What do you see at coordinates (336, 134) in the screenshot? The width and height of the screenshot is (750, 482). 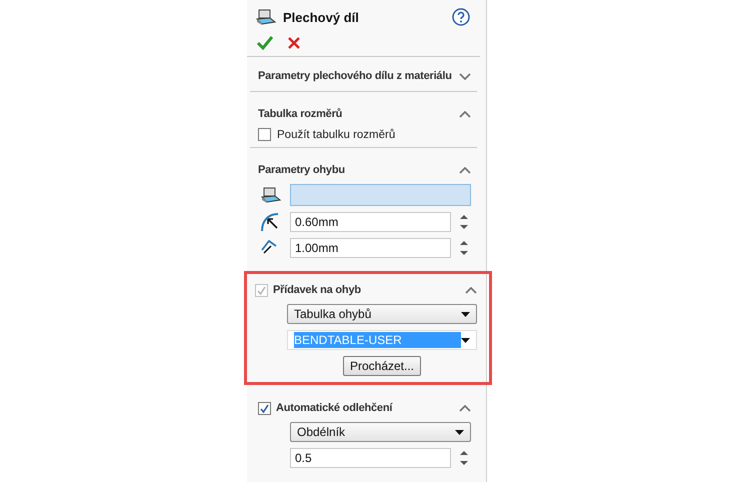 I see `checkbox-label: Použít tabulku rozměrů` at bounding box center [336, 134].